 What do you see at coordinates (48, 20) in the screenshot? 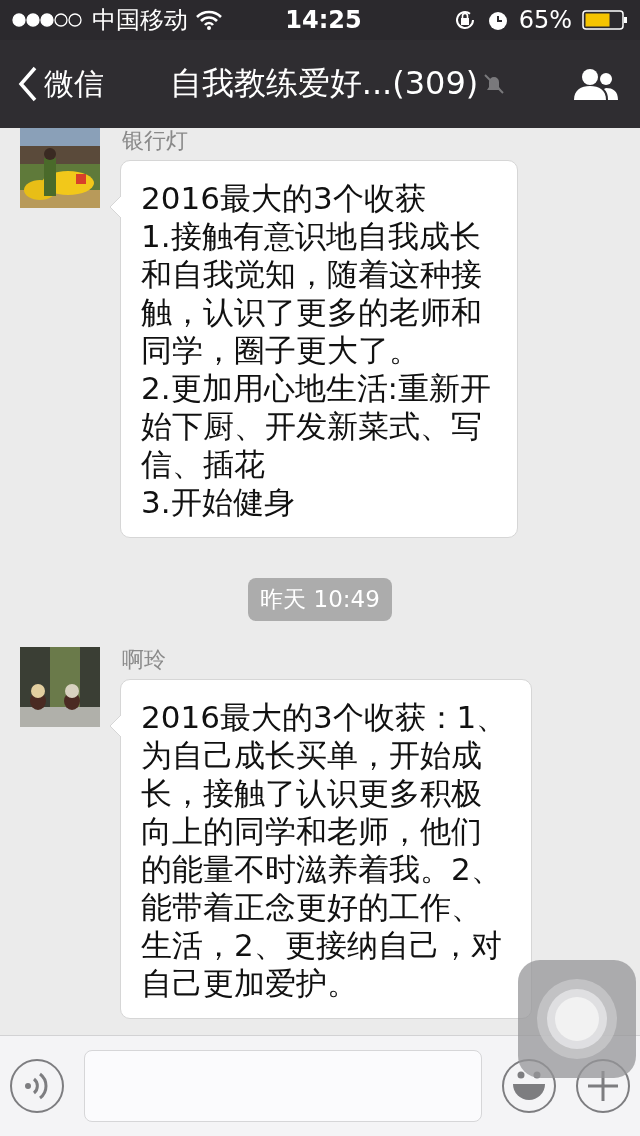
I see `signal-icon` at bounding box center [48, 20].